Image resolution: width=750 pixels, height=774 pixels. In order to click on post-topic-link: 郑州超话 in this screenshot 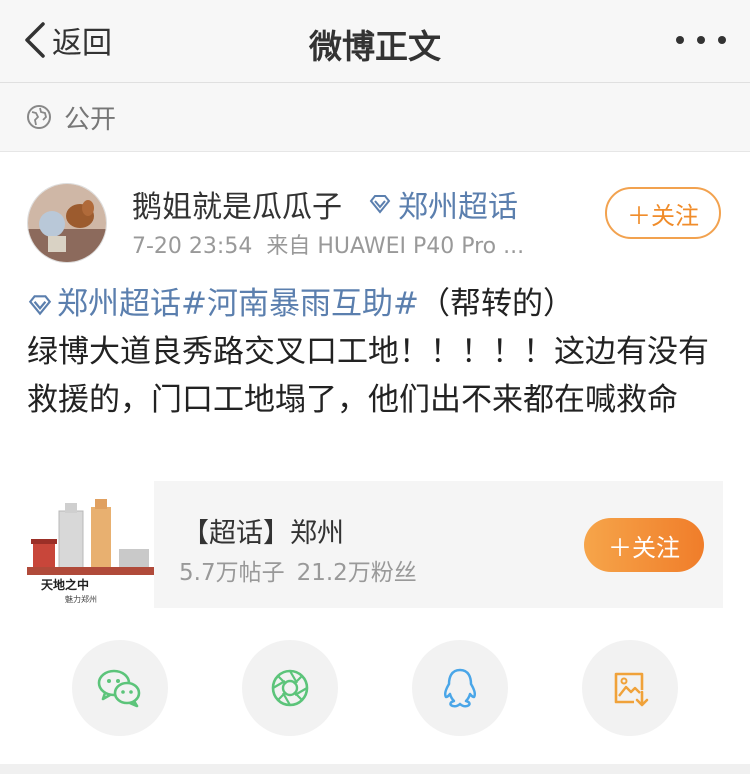, I will do `click(104, 304)`.